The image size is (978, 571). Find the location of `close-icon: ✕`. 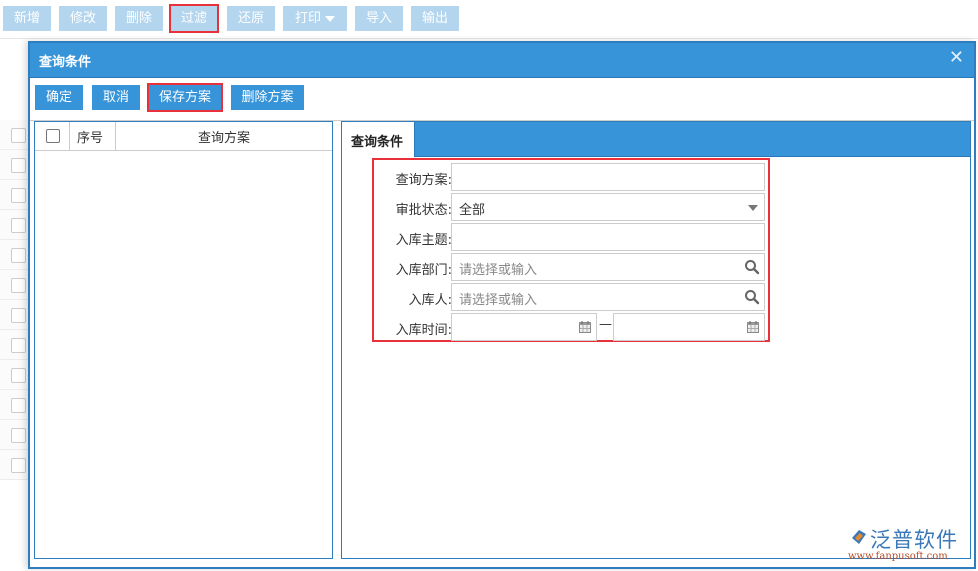

close-icon: ✕ is located at coordinates (956, 58).